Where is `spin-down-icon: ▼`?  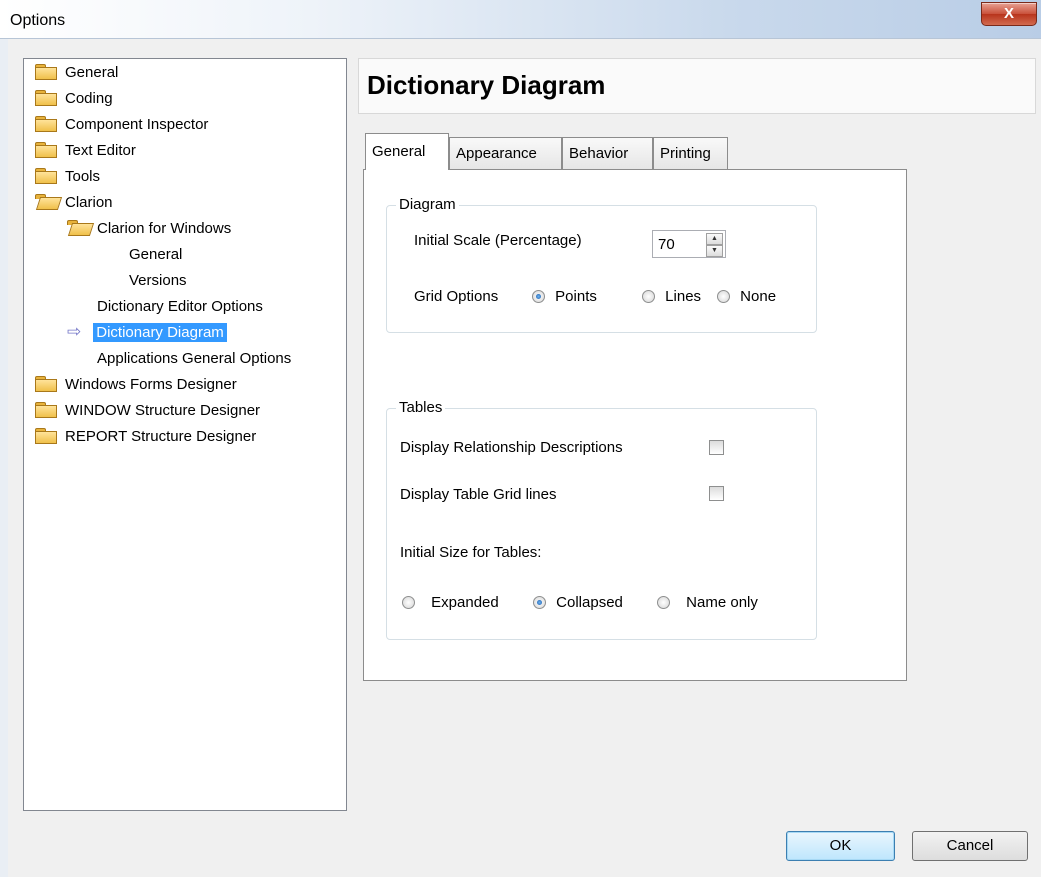 spin-down-icon: ▼ is located at coordinates (714, 251).